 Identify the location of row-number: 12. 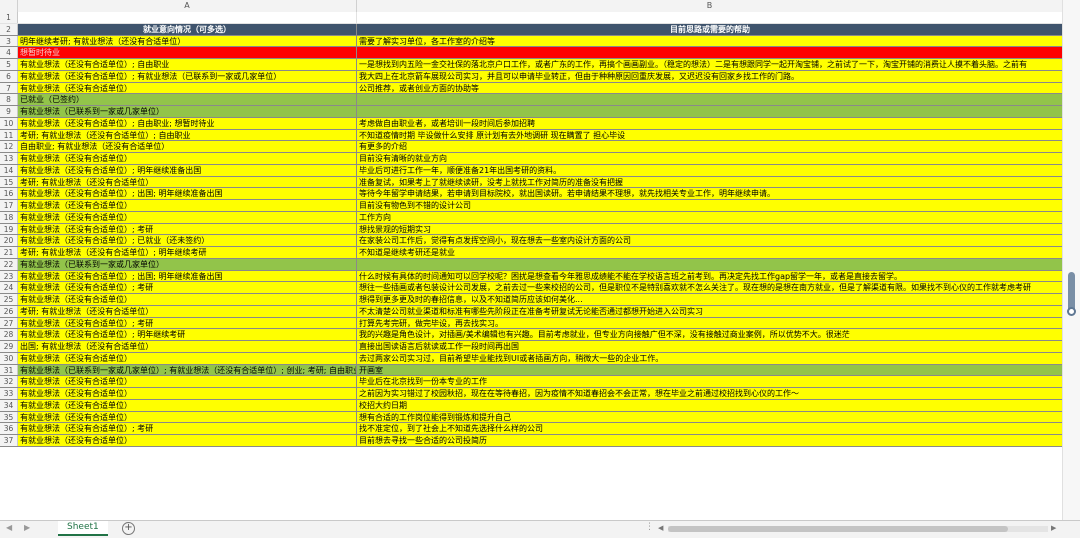
(9, 146).